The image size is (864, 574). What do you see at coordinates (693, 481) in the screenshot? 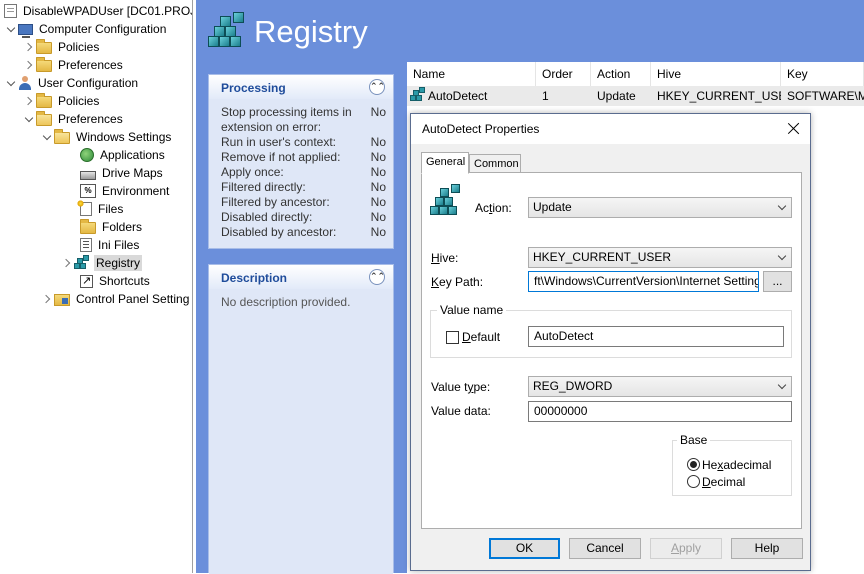
I see `decimal-radio` at bounding box center [693, 481].